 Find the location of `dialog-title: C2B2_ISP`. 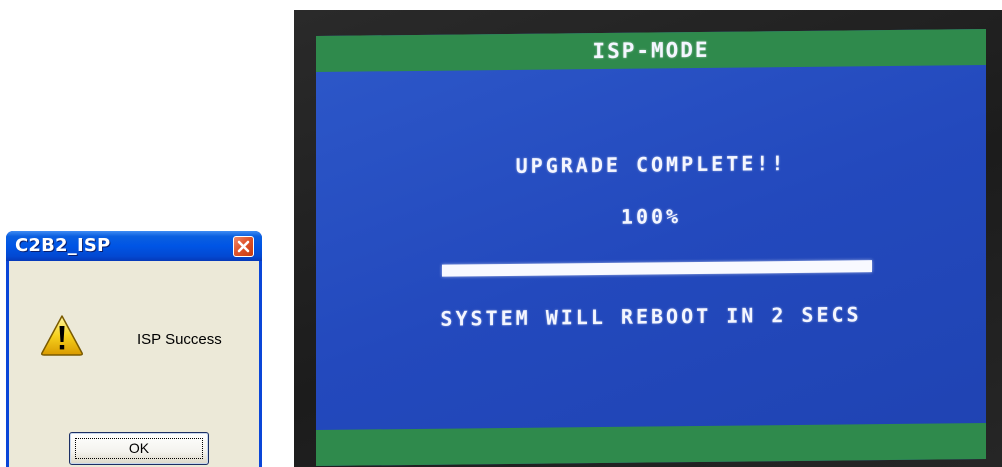

dialog-title: C2B2_ISP is located at coordinates (63, 245).